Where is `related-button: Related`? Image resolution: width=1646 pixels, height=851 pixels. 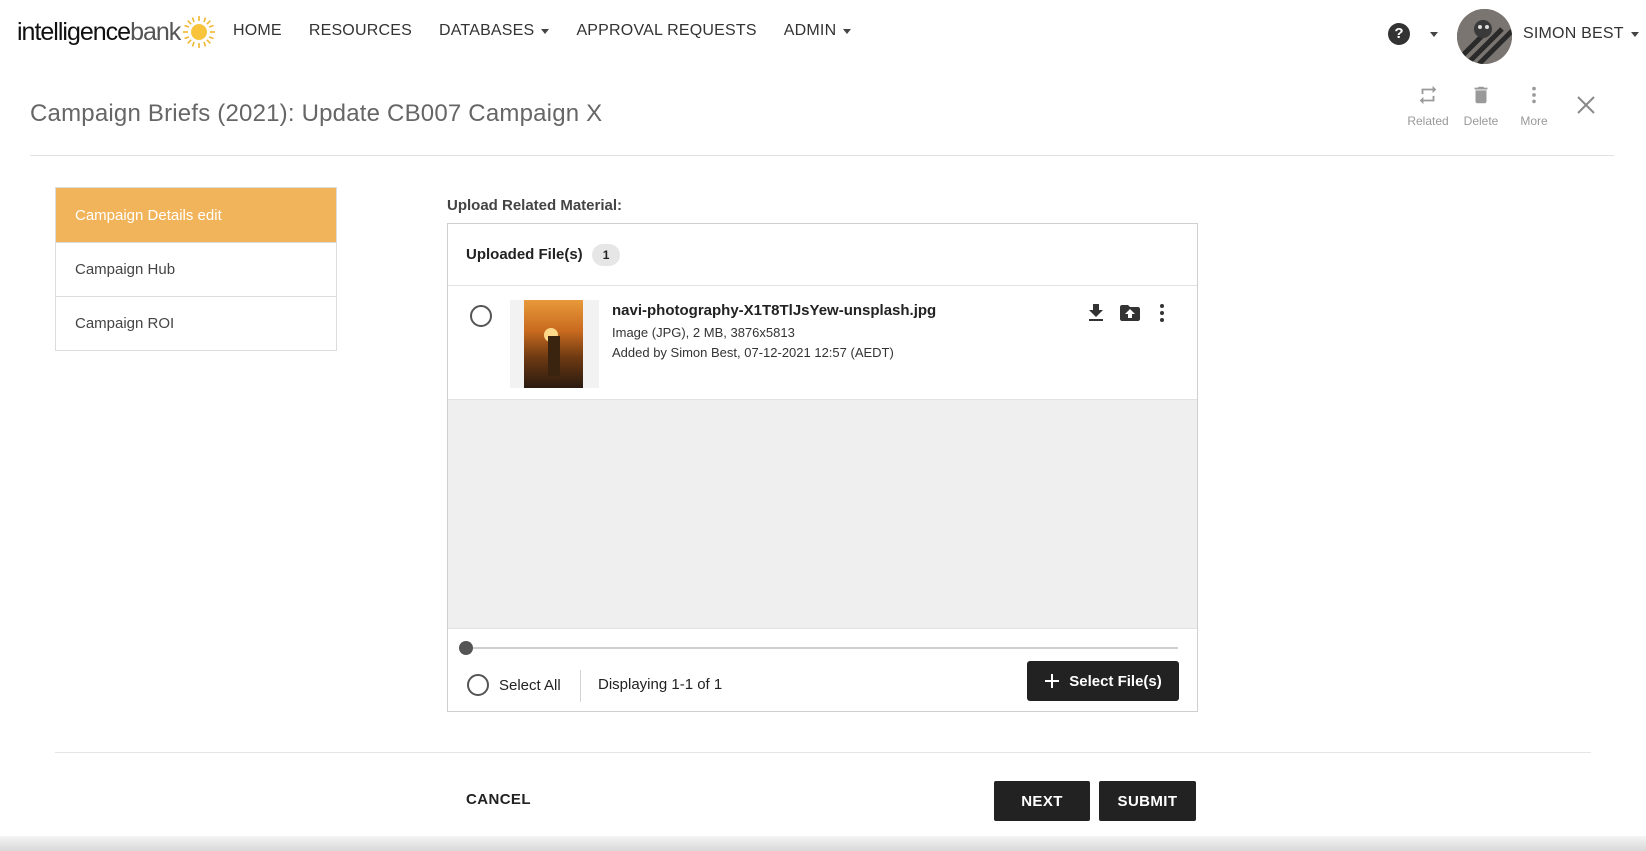 related-button: Related is located at coordinates (1428, 106).